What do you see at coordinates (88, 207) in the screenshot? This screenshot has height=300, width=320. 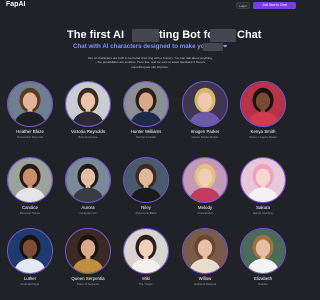 I see `character-name: Aurora` at bounding box center [88, 207].